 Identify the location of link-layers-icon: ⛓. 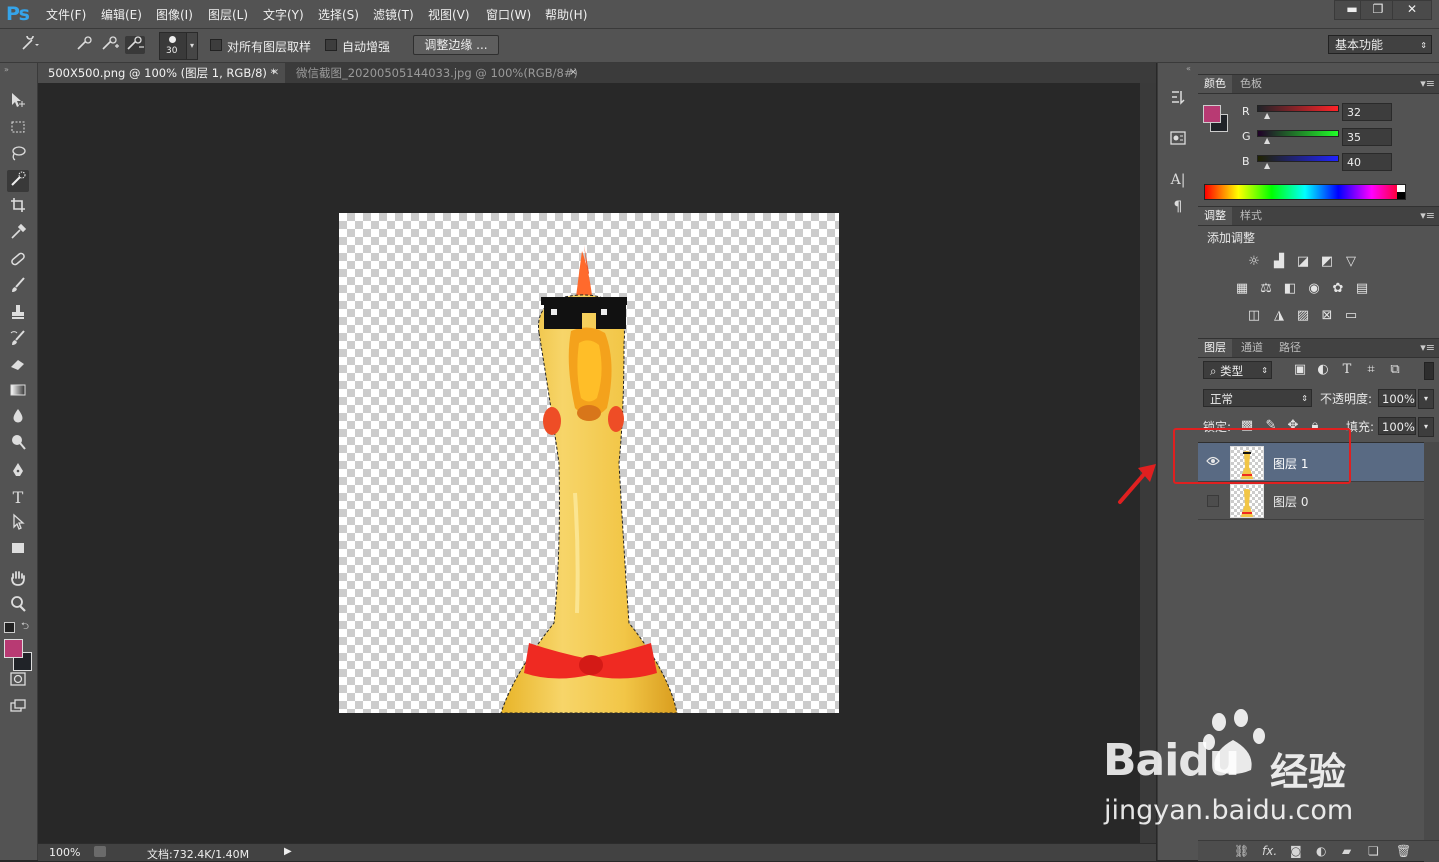
(1241, 851).